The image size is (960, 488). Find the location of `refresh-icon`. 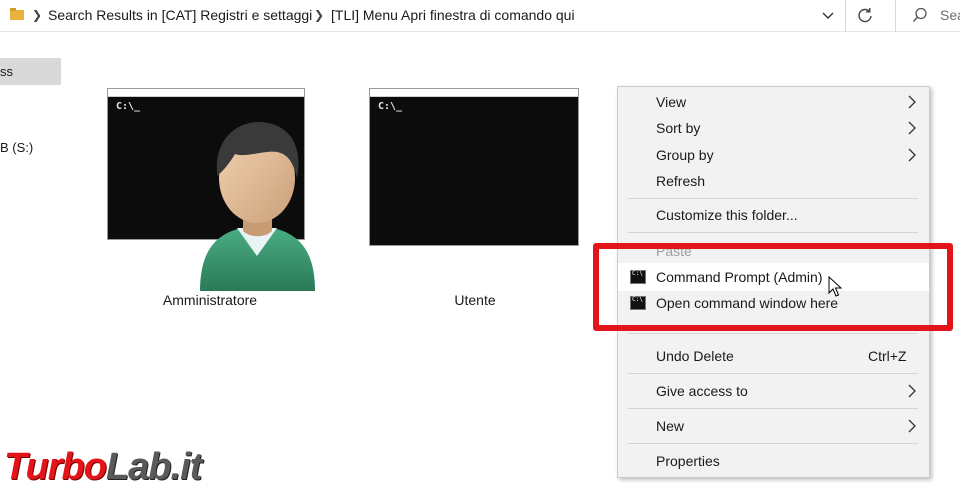

refresh-icon is located at coordinates (865, 16).